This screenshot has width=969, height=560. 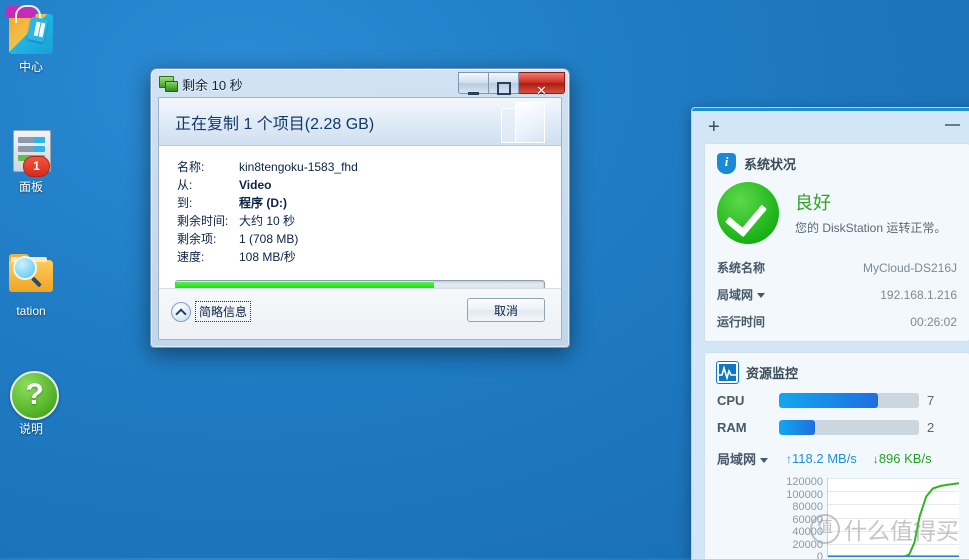 I want to click on cpu-meter-row: CPU 7, so click(x=837, y=400).